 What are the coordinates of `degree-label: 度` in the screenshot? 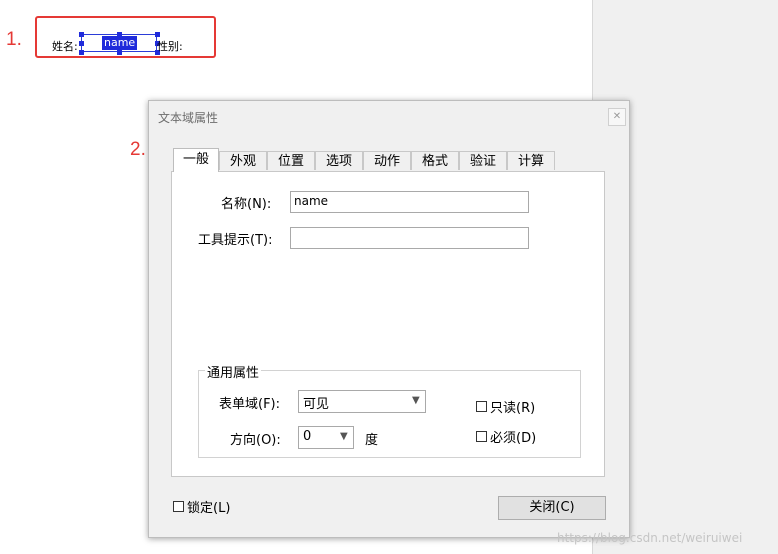 It's located at (372, 440).